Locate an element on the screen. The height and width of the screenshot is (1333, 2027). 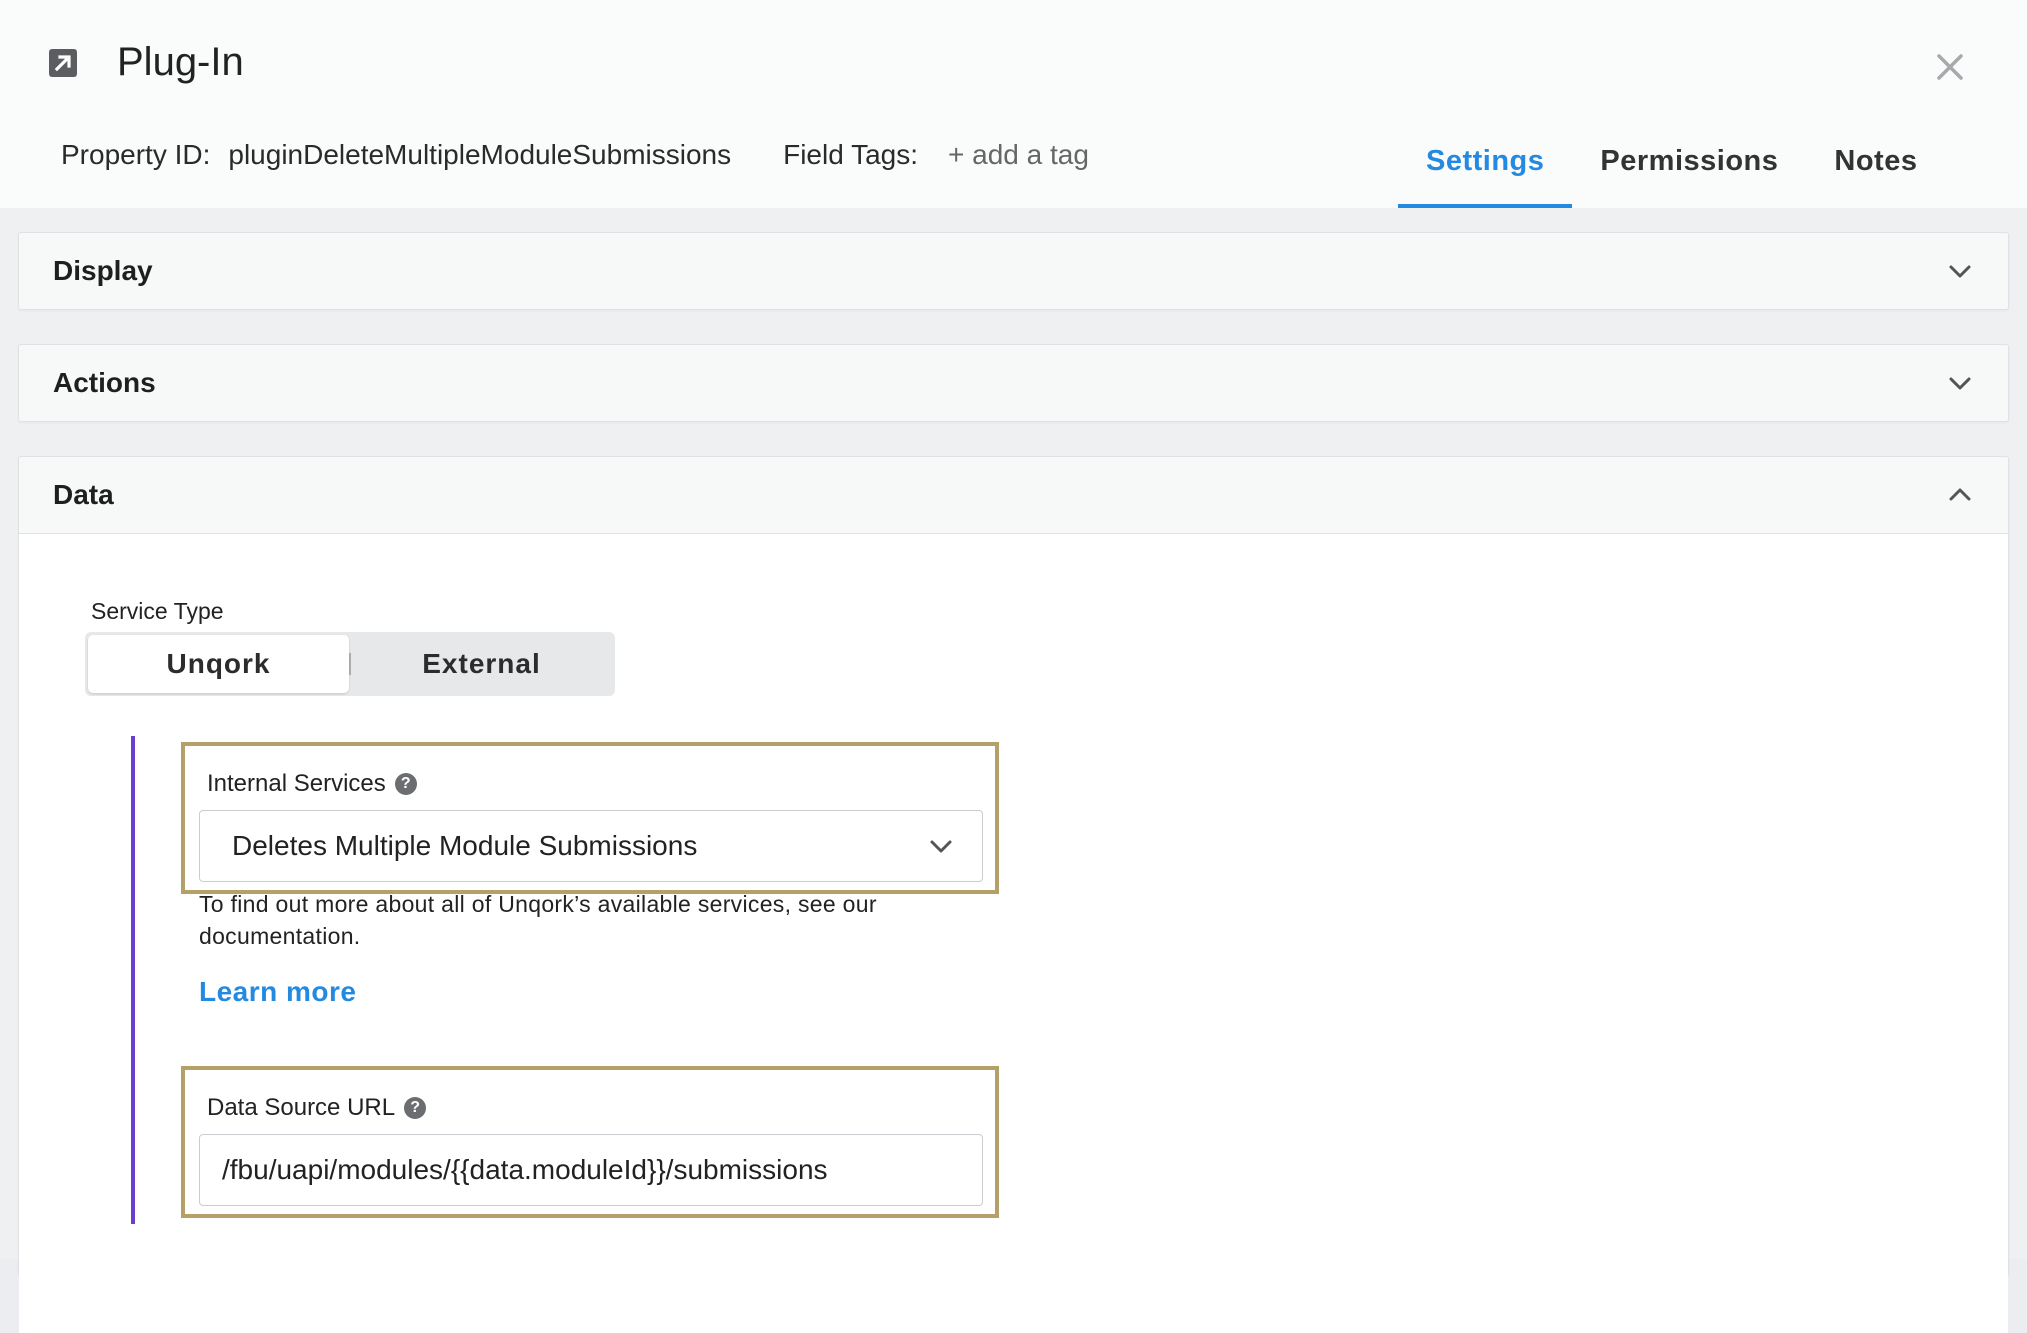
data-source-url-label-row: Data Source URL ? is located at coordinates (317, 1108).